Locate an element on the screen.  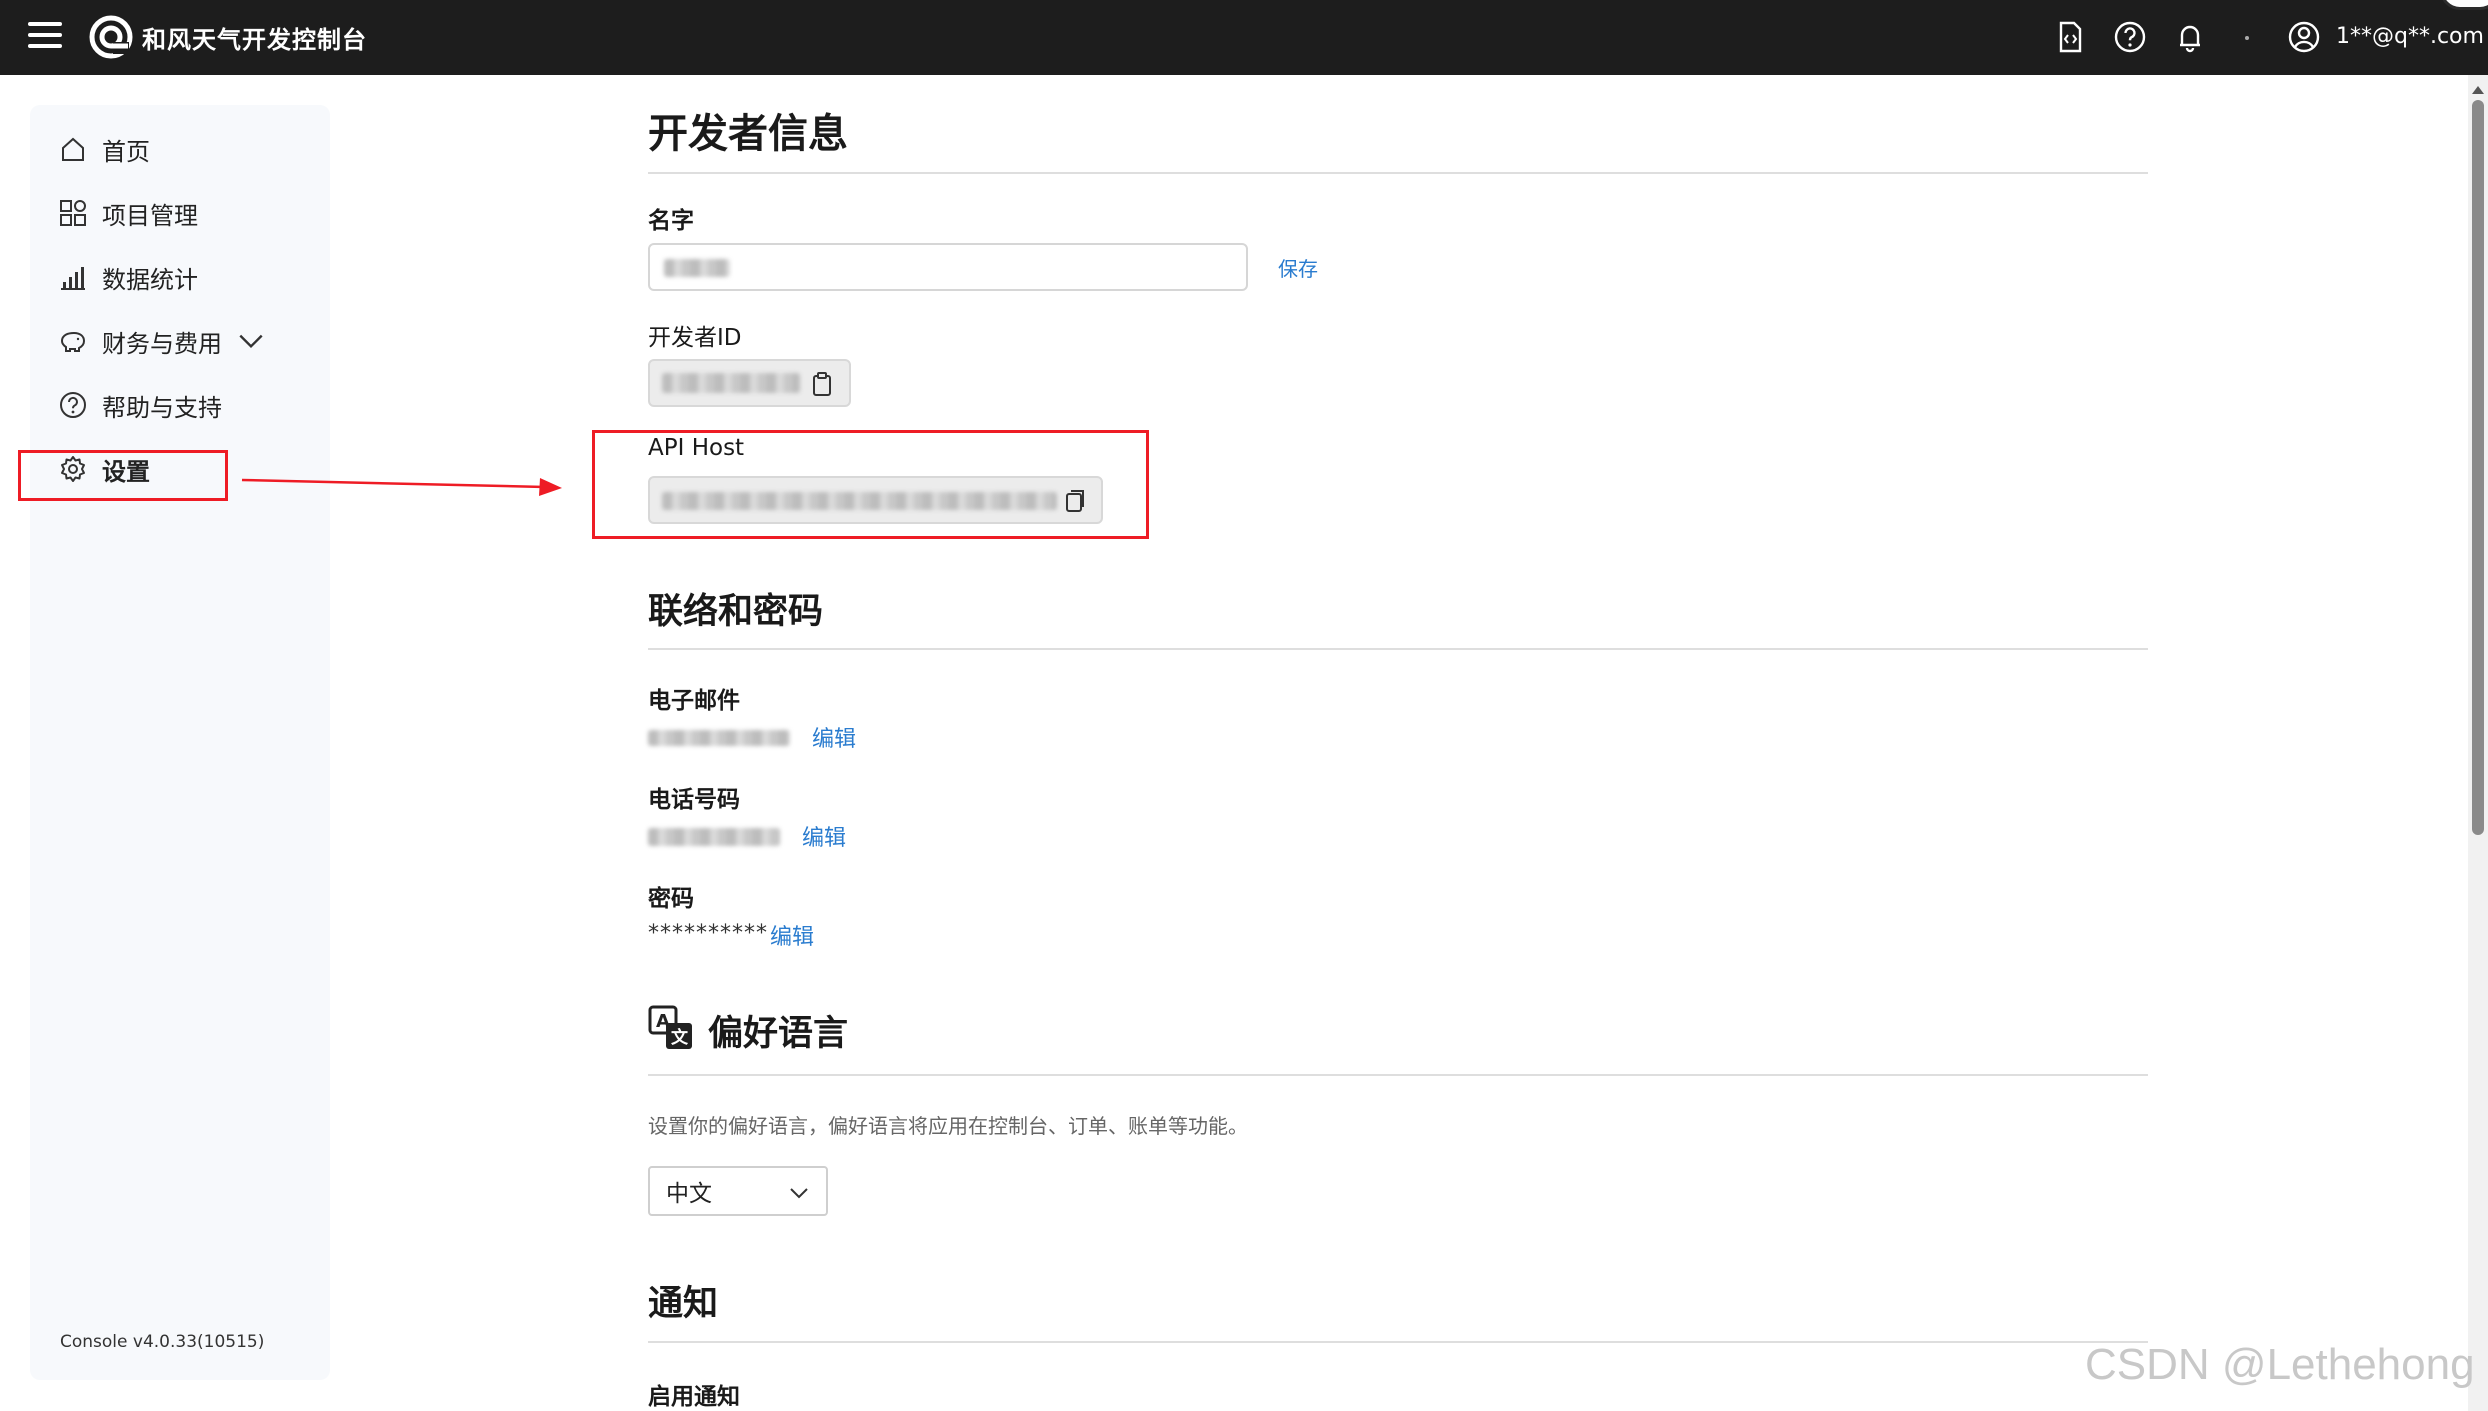
password-label: 密码 is located at coordinates (671, 899).